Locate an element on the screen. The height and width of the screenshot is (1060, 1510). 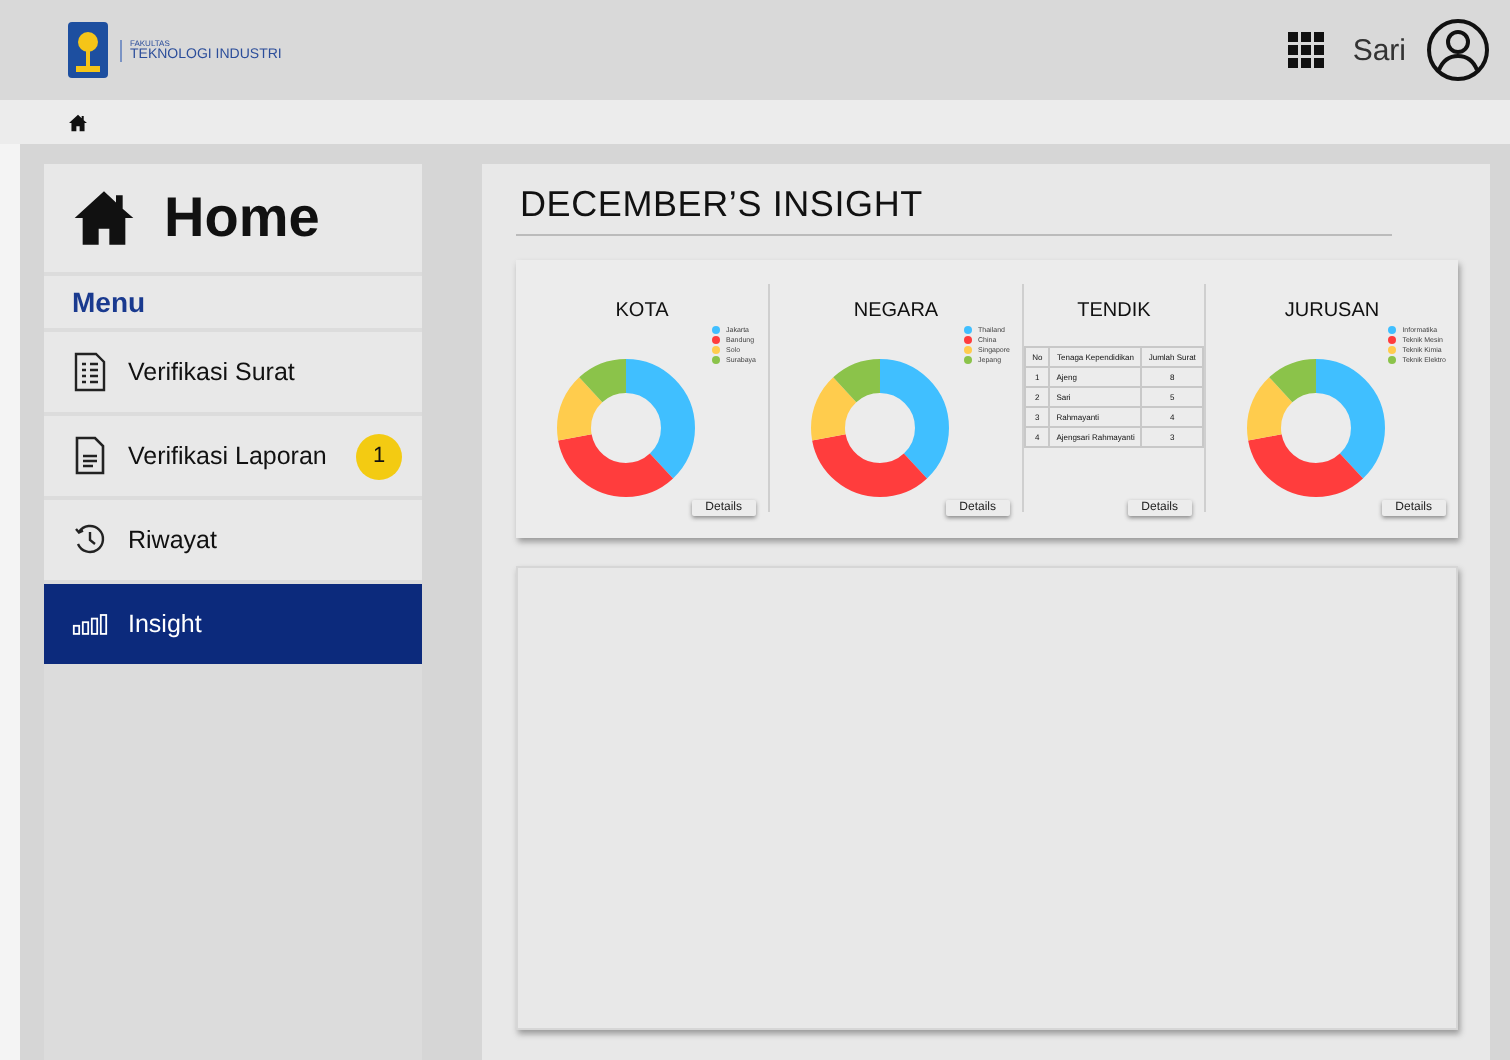
menu-label: Menu is located at coordinates (109, 302).